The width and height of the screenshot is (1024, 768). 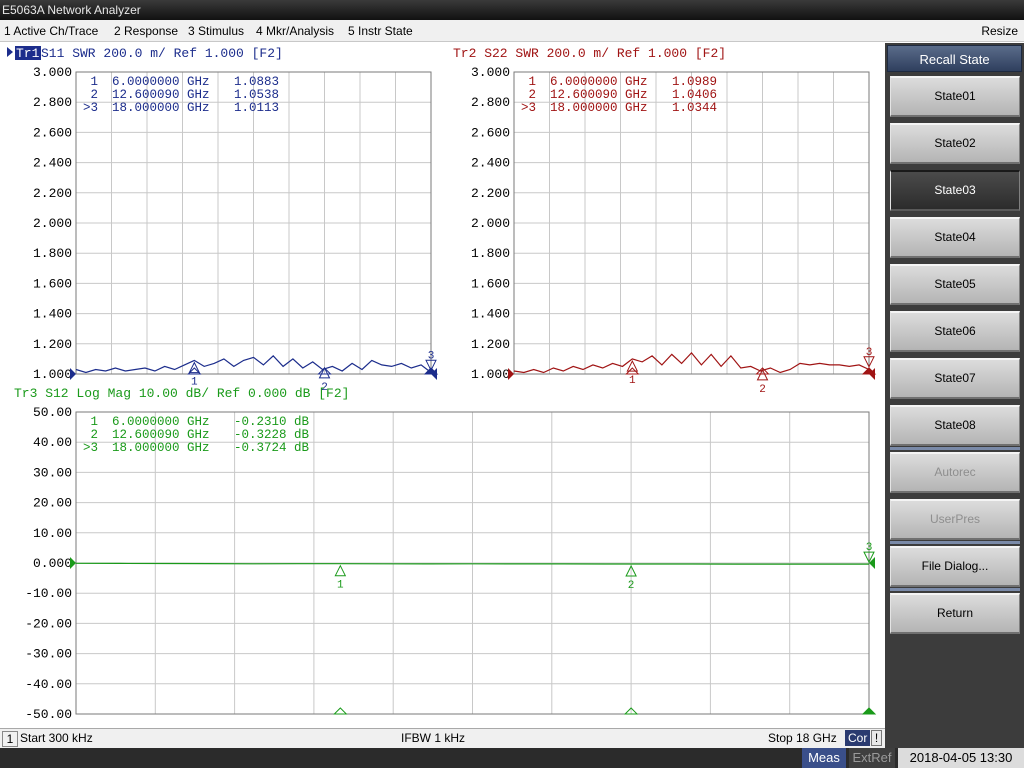 What do you see at coordinates (52, 253) in the screenshot?
I see `y-tick-label: 1.800` at bounding box center [52, 253].